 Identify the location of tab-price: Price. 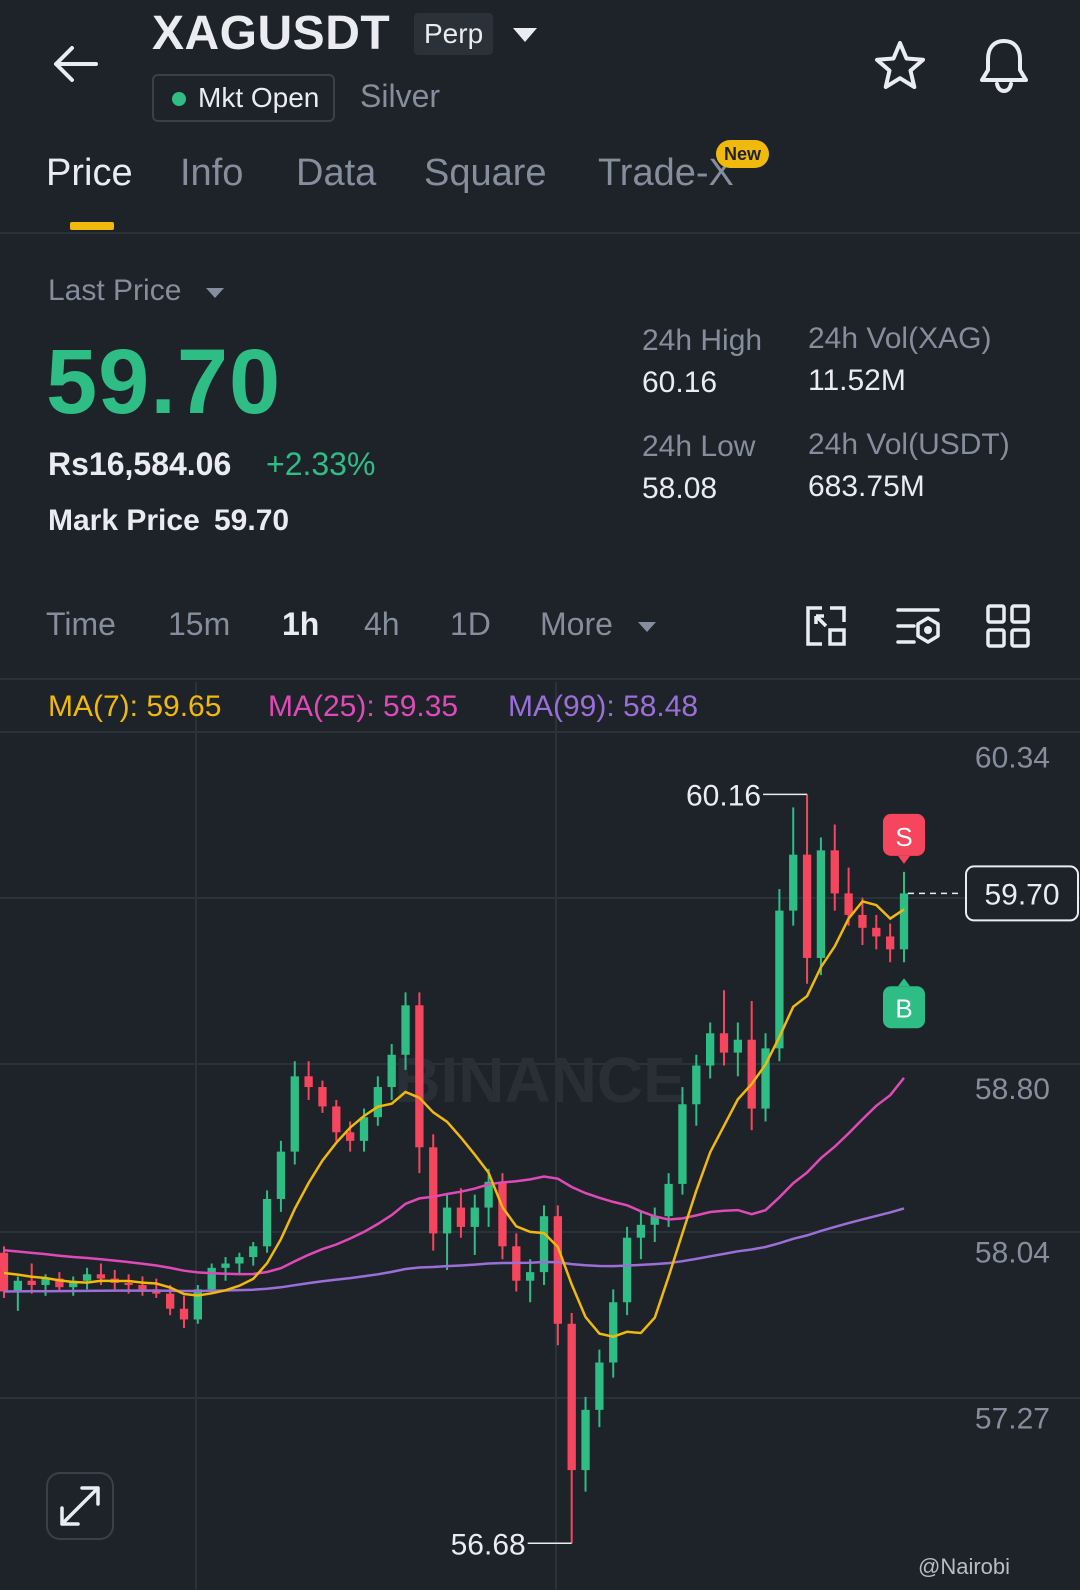
(89, 173).